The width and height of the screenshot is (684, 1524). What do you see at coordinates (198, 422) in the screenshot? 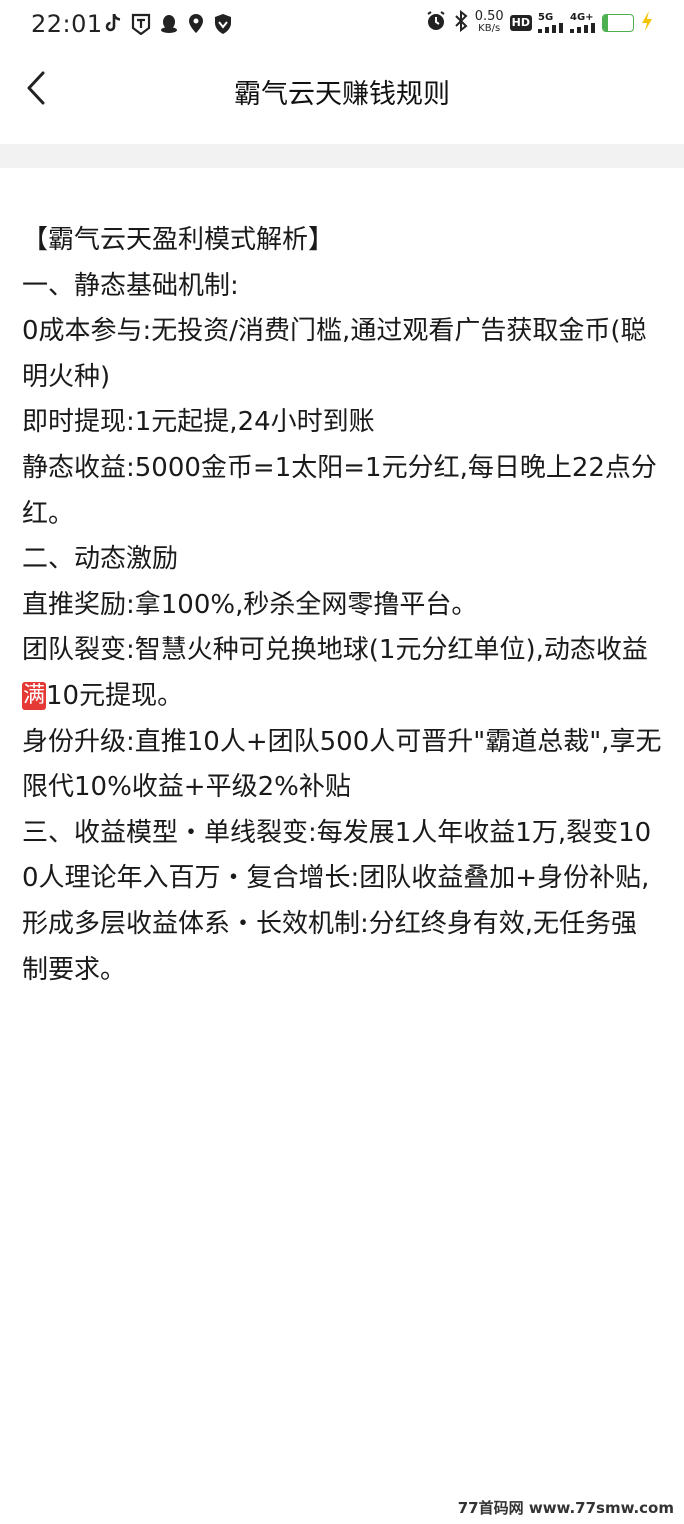
I see `paragraph-instant-withdraw: 即时提现:1元起提,24小时到账` at bounding box center [198, 422].